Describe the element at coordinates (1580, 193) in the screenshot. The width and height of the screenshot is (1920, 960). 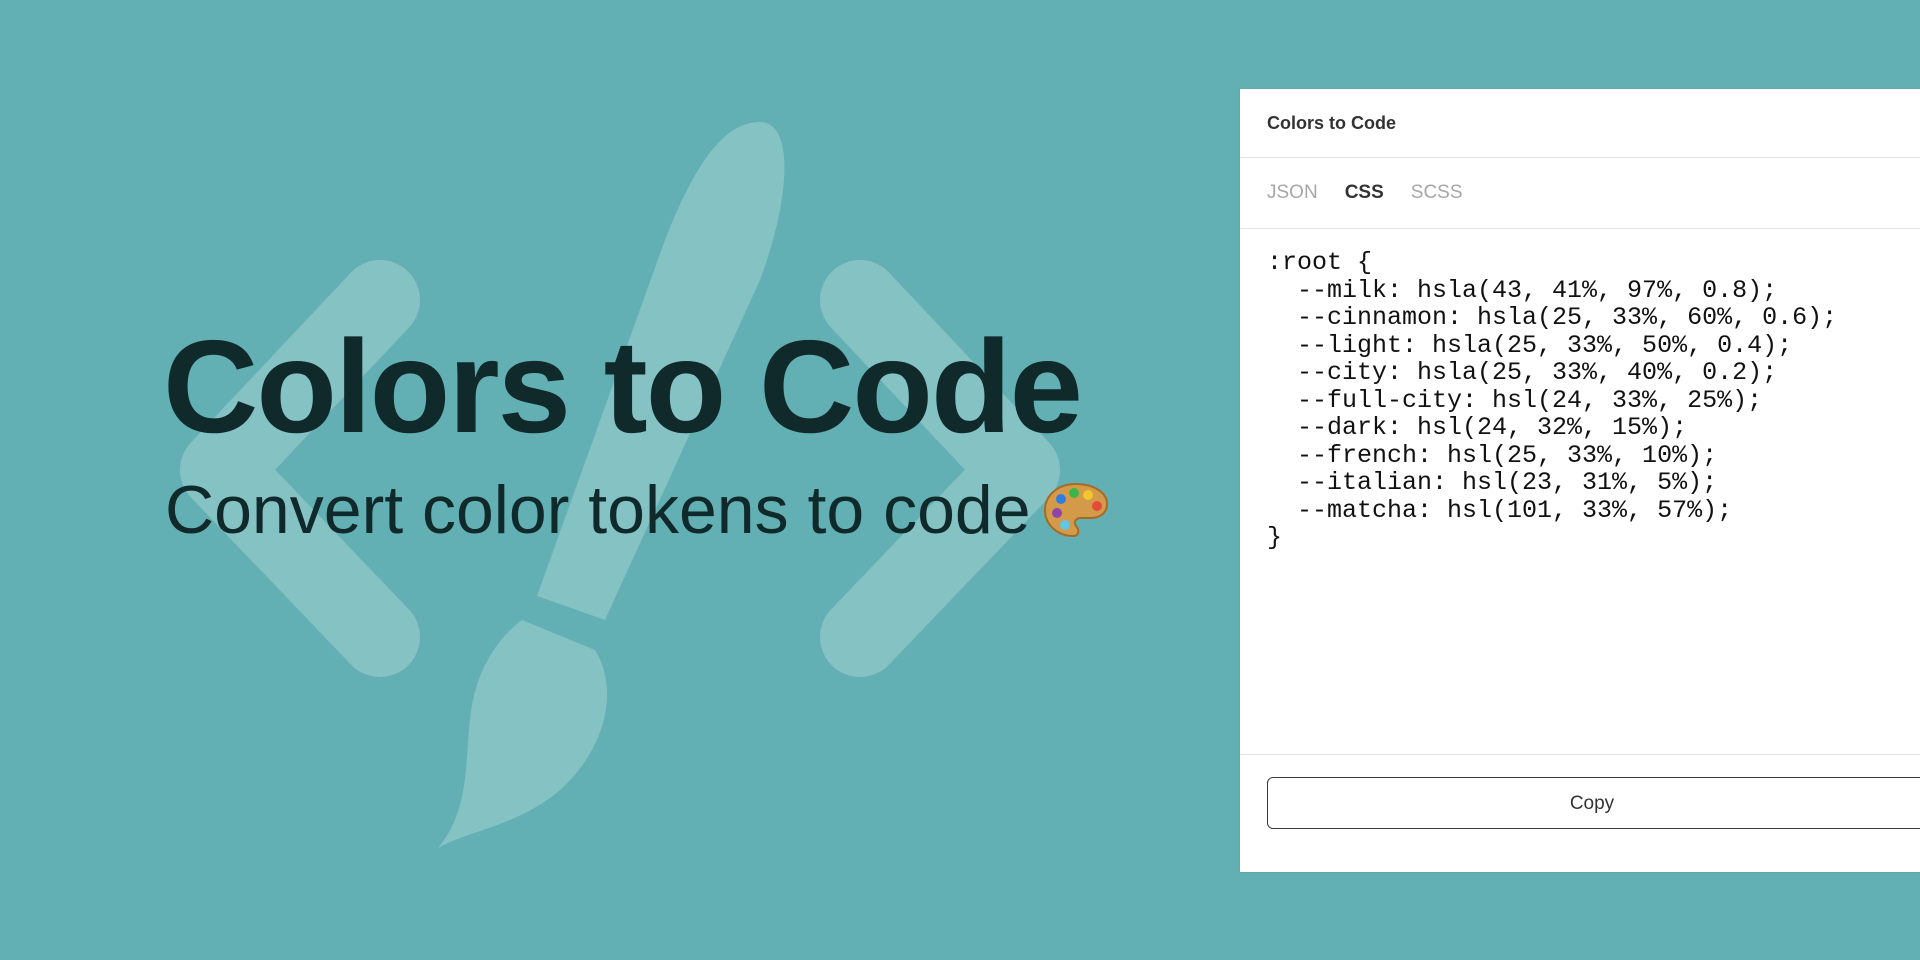
I see `format-tabs: JSON CSS SCSS` at that location.